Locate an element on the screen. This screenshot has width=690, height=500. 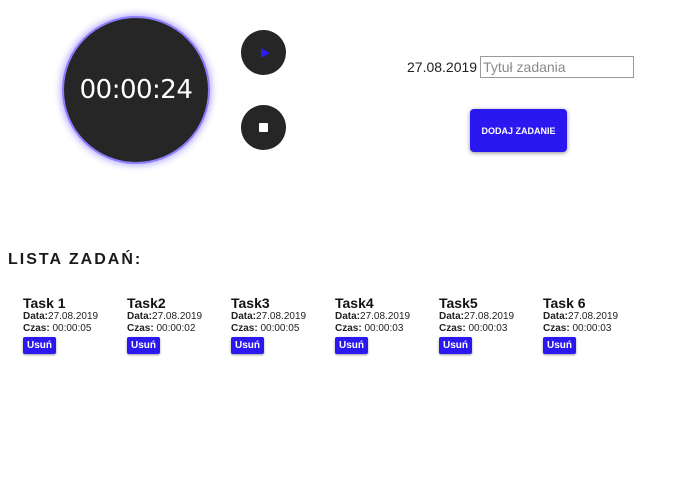
task-title: Task2 is located at coordinates (146, 303).